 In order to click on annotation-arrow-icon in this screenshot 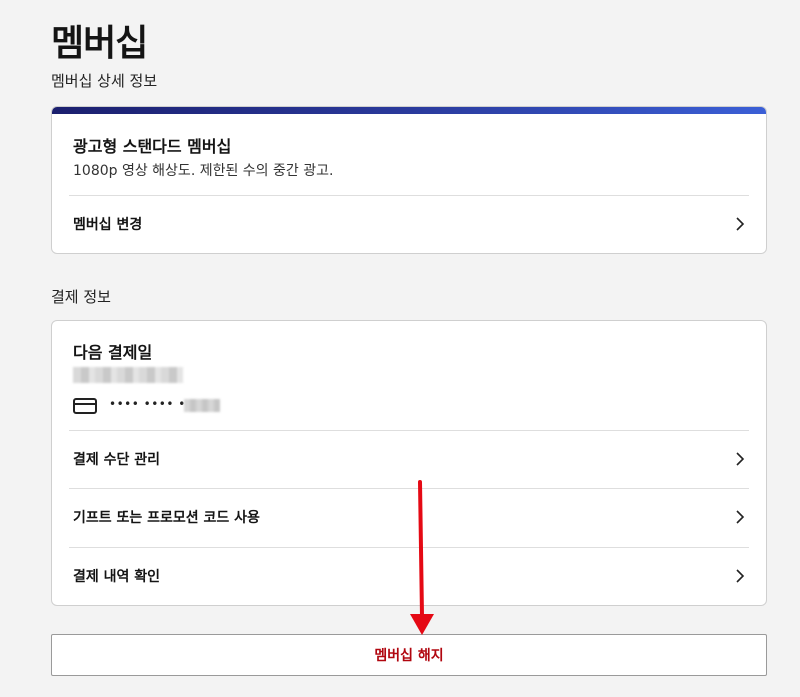, I will do `click(422, 557)`.